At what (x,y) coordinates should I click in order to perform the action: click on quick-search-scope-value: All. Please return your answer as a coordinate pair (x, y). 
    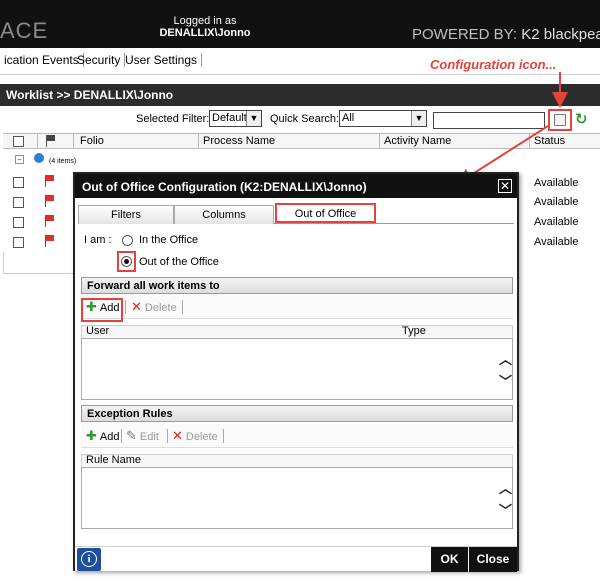
    Looking at the image, I should click on (348, 118).